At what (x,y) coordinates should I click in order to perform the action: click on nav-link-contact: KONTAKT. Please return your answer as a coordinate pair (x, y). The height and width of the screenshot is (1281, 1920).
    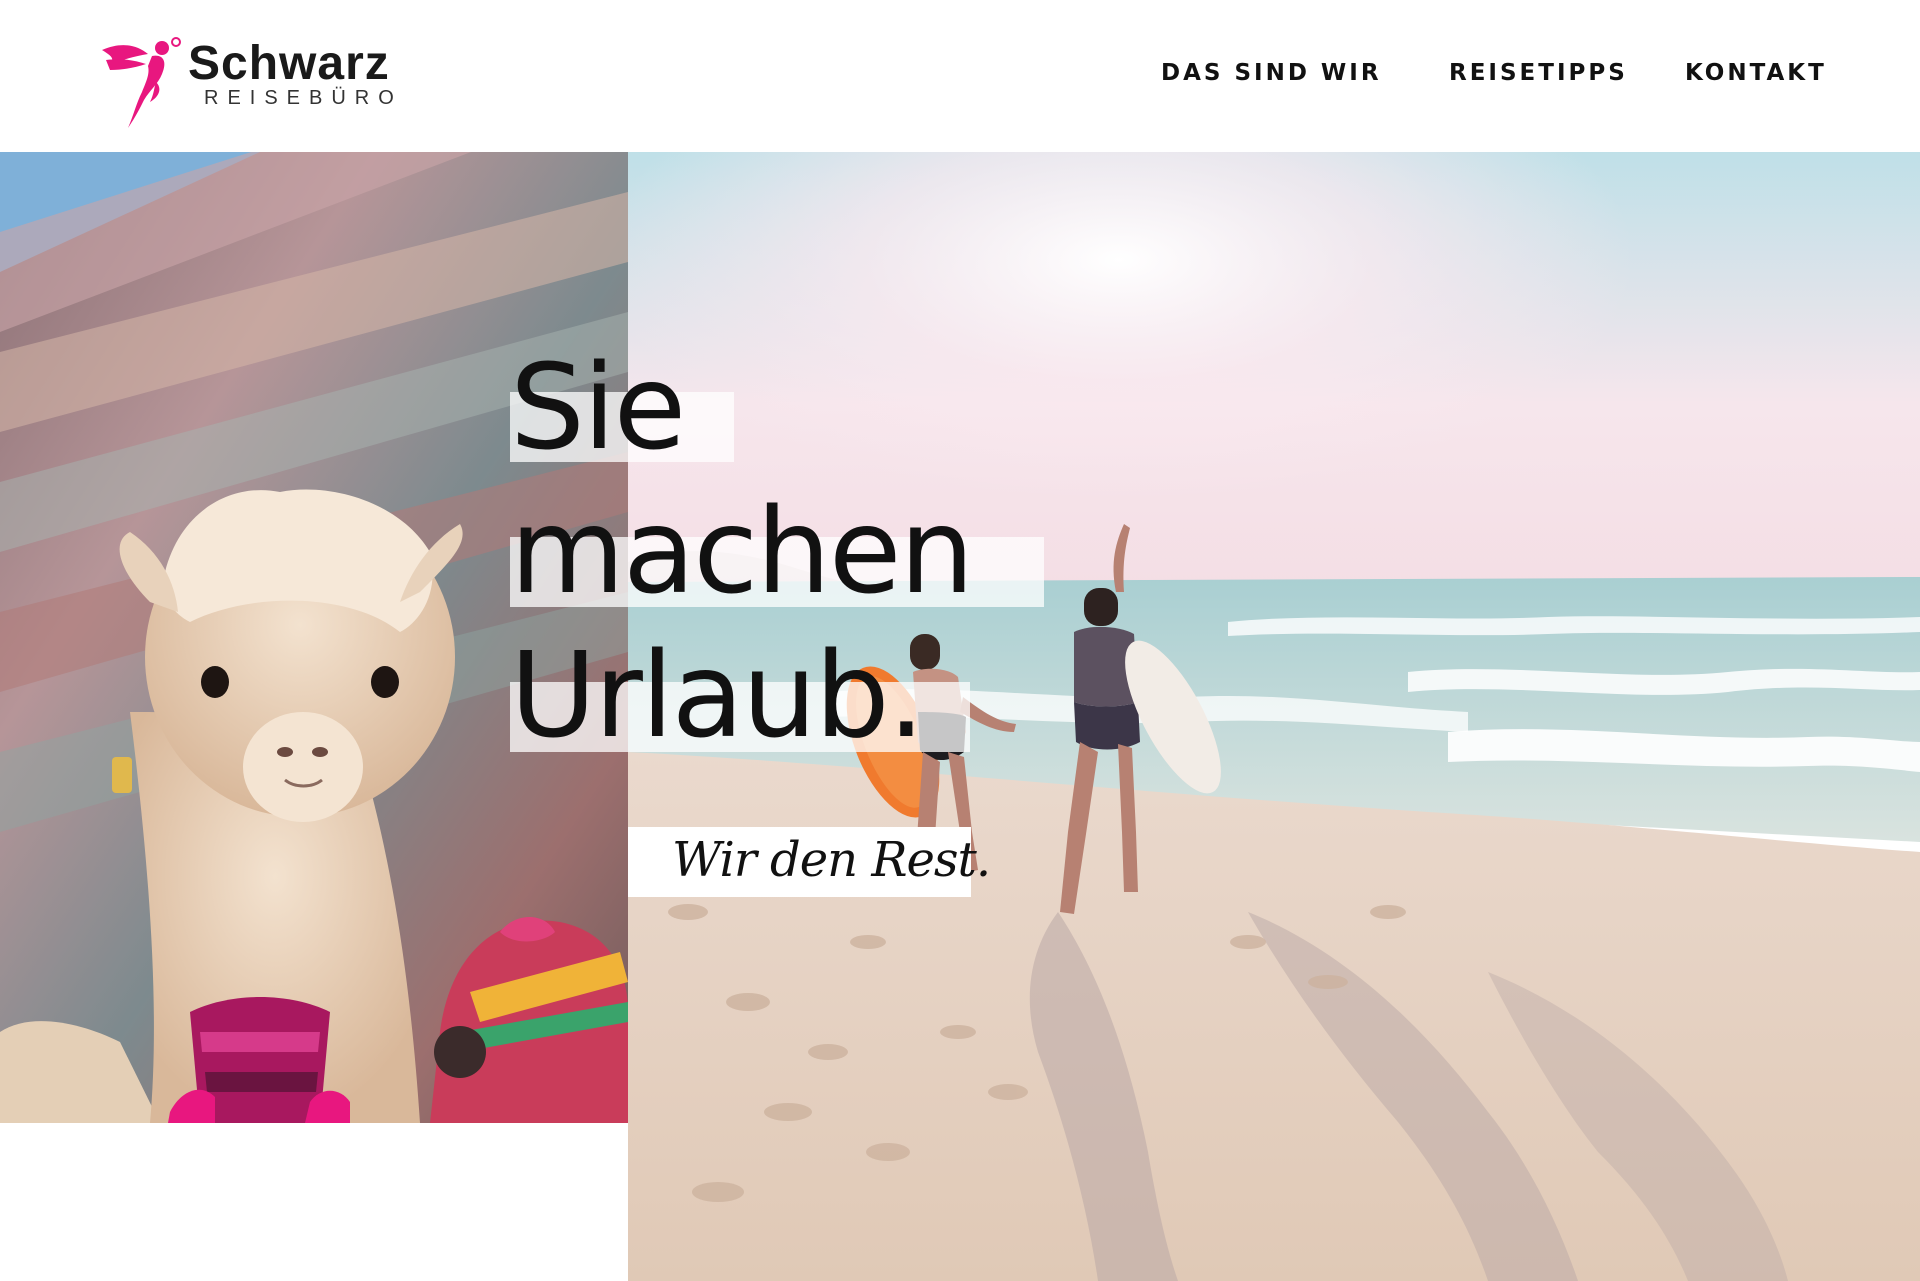
    Looking at the image, I should click on (1756, 75).